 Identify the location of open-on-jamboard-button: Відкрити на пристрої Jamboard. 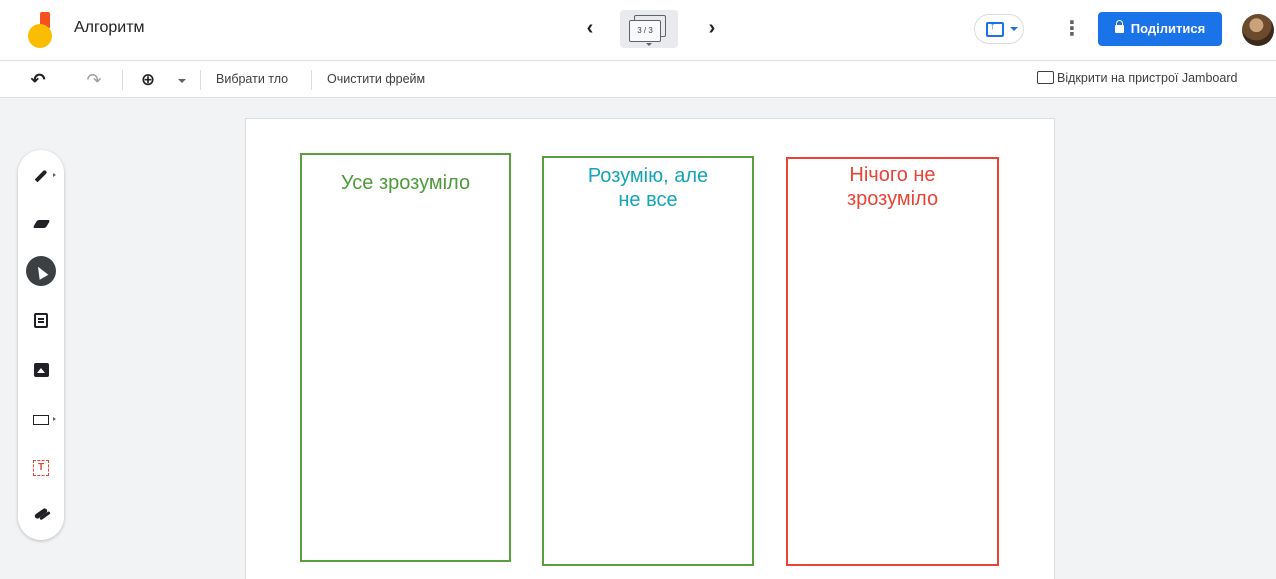
(1137, 78).